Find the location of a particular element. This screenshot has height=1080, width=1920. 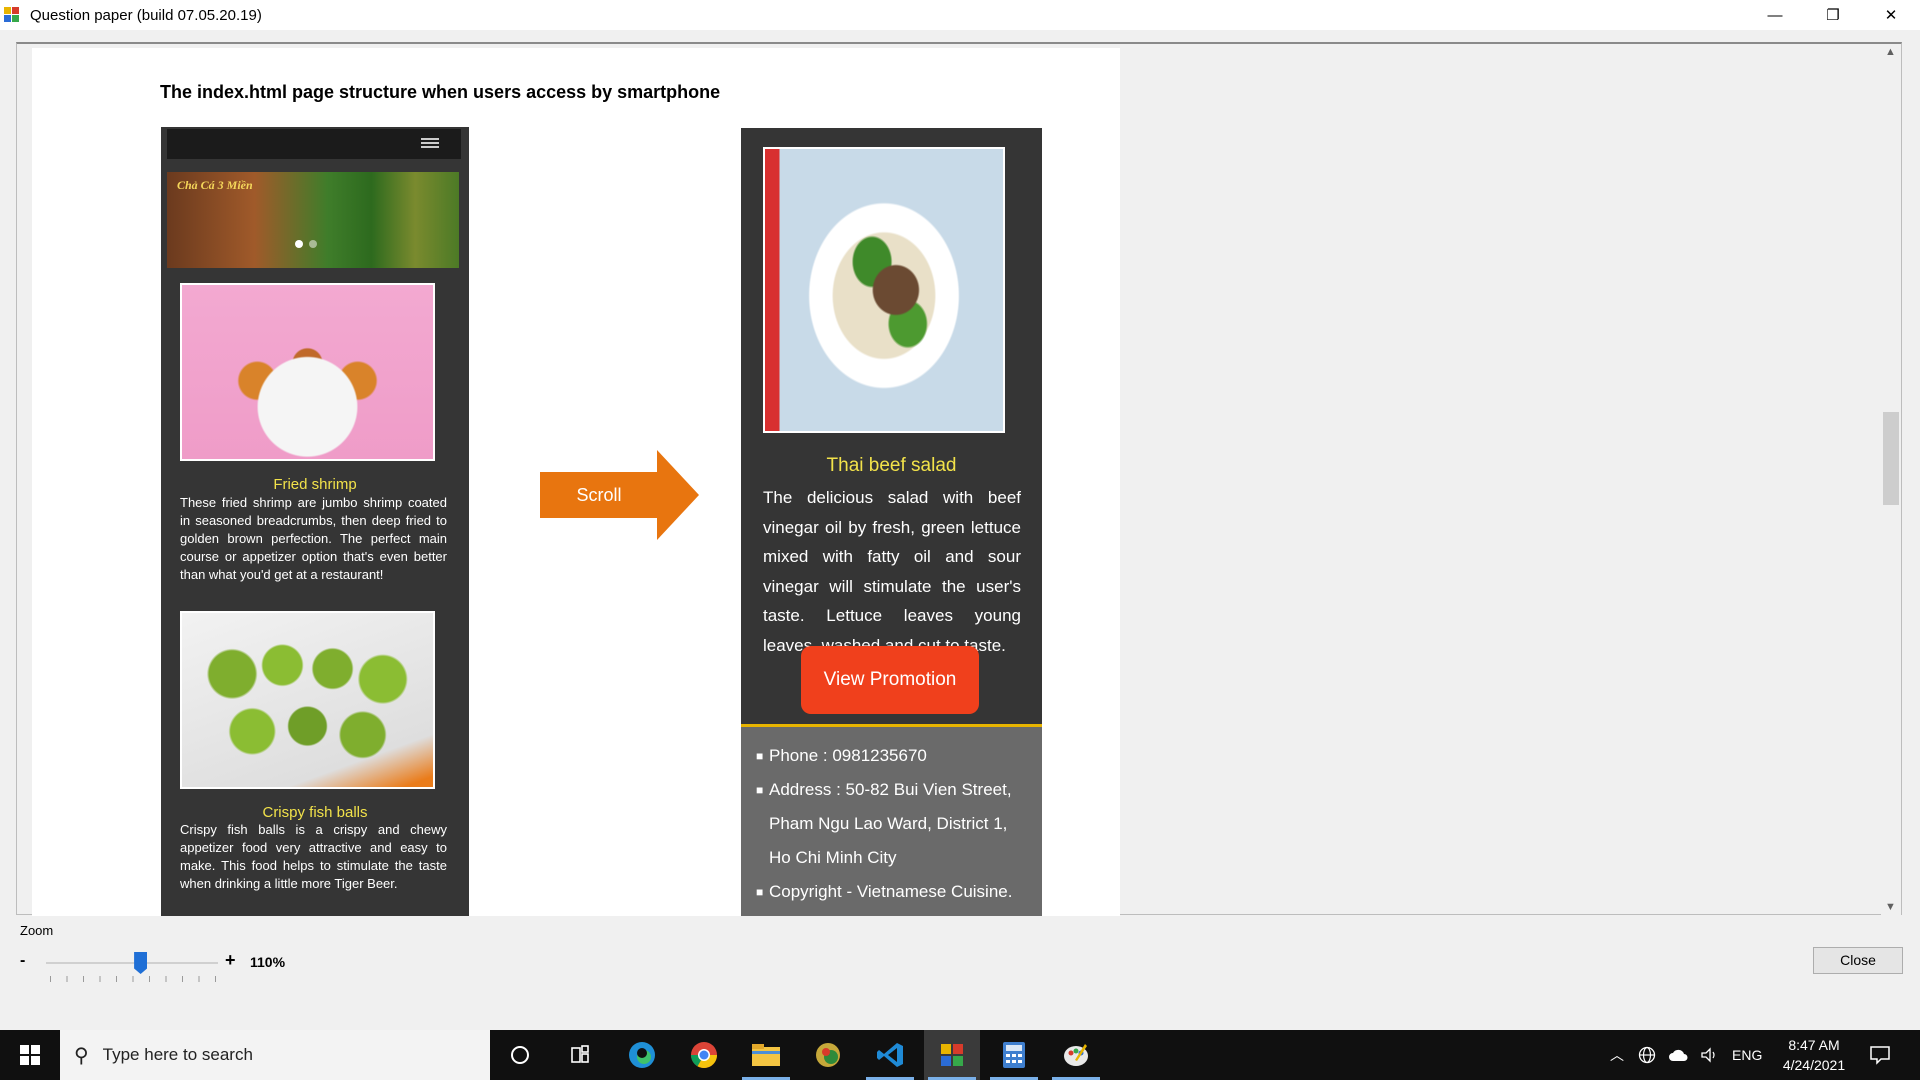

scrollbar-thumb is located at coordinates (1891, 458).